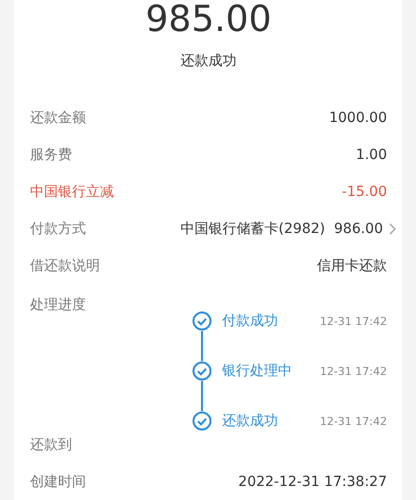 The width and height of the screenshot is (416, 500). Describe the element at coordinates (72, 191) in the screenshot. I see `row-label: 中国银行立减` at that location.